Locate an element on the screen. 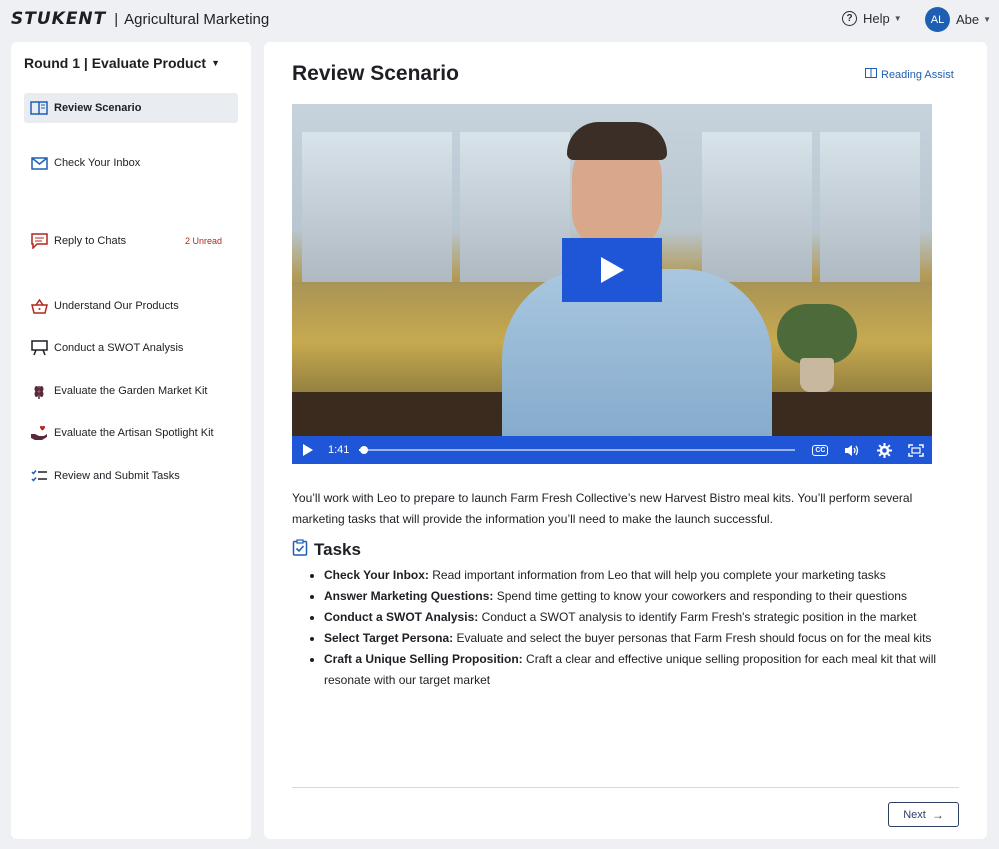  progress-bar is located at coordinates (577, 450).